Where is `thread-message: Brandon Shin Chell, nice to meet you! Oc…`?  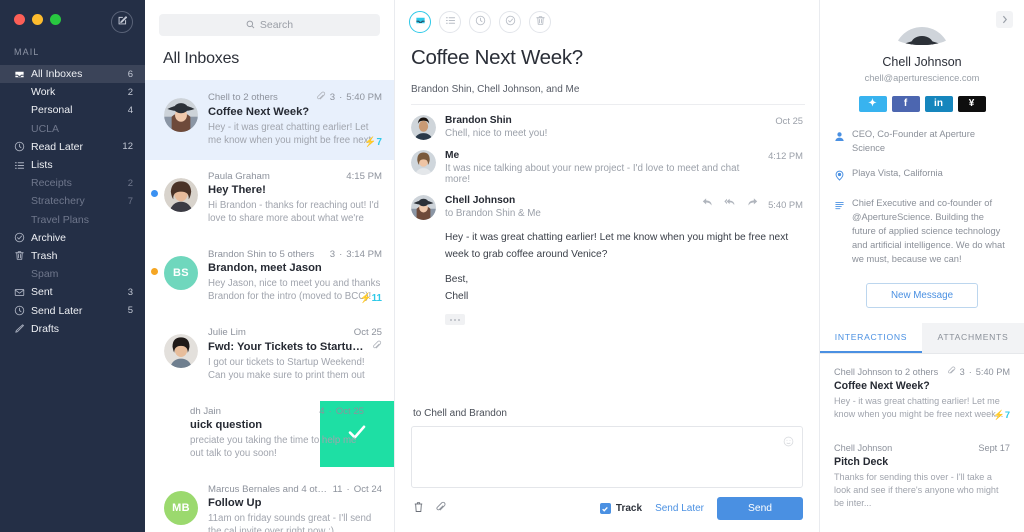
thread-message: Brandon Shin Chell, nice to meet you! Oc… is located at coordinates (607, 122).